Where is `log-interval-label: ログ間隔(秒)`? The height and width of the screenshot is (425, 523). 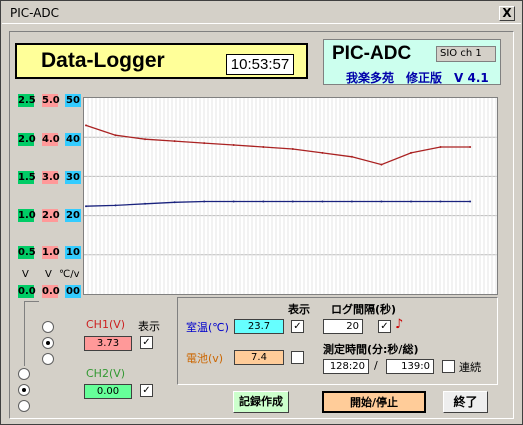 log-interval-label: ログ間隔(秒) is located at coordinates (364, 309).